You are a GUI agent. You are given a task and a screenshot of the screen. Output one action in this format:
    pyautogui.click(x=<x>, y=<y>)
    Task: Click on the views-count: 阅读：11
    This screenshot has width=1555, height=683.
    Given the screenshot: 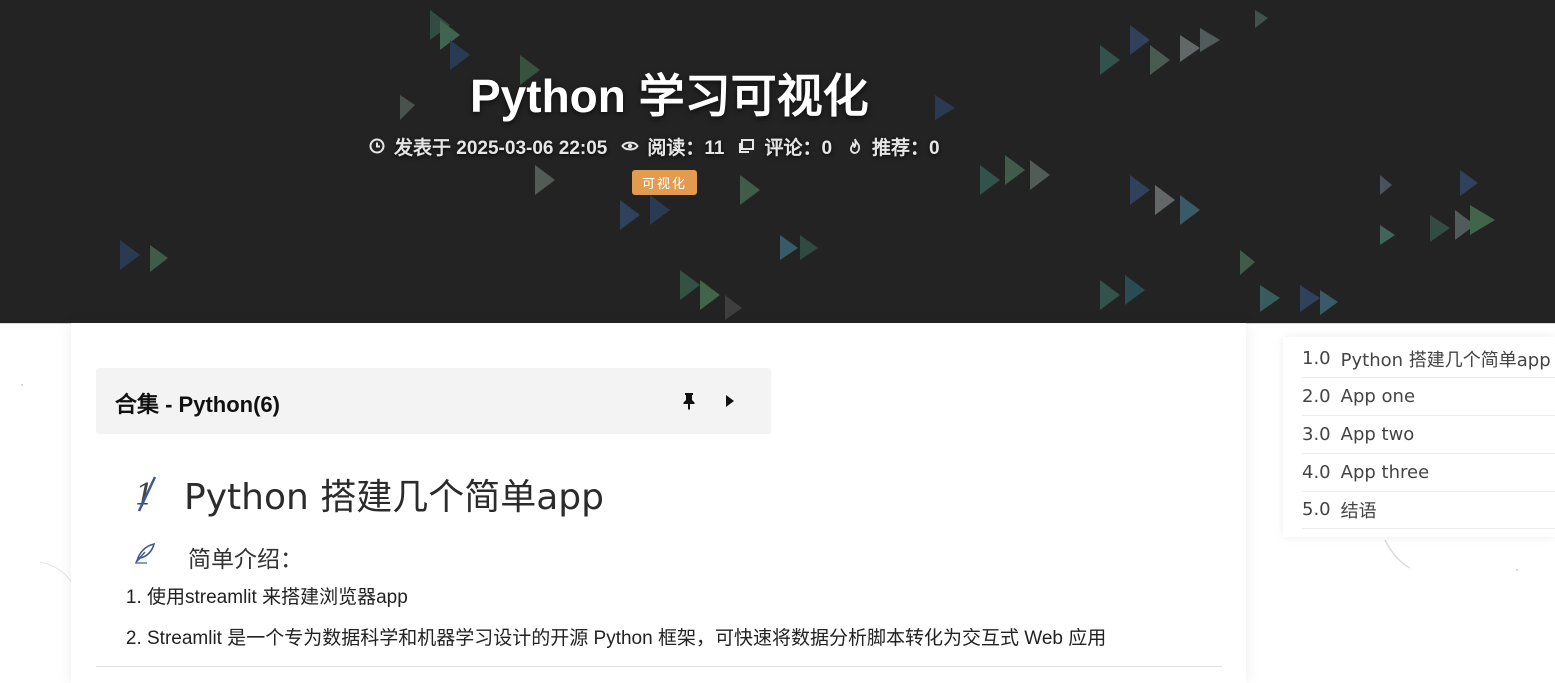 What is the action you would take?
    pyautogui.click(x=686, y=148)
    